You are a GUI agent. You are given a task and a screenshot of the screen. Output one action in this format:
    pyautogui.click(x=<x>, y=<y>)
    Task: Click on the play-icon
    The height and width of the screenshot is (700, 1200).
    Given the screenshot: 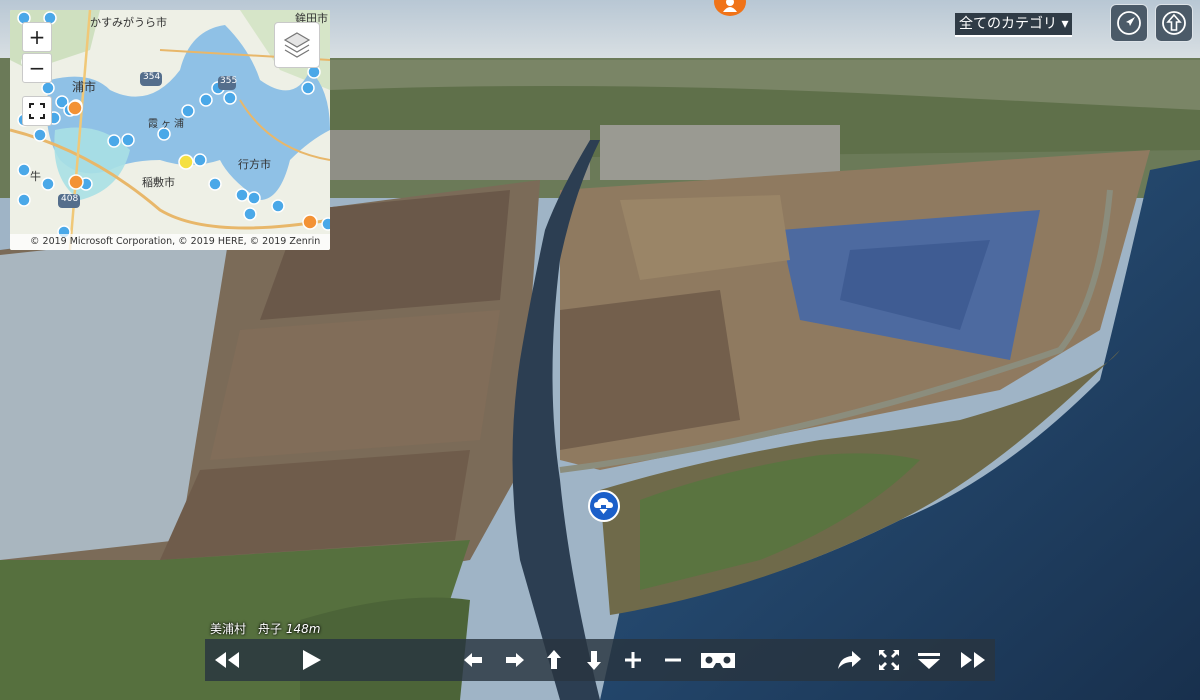 What is the action you would take?
    pyautogui.click(x=312, y=660)
    